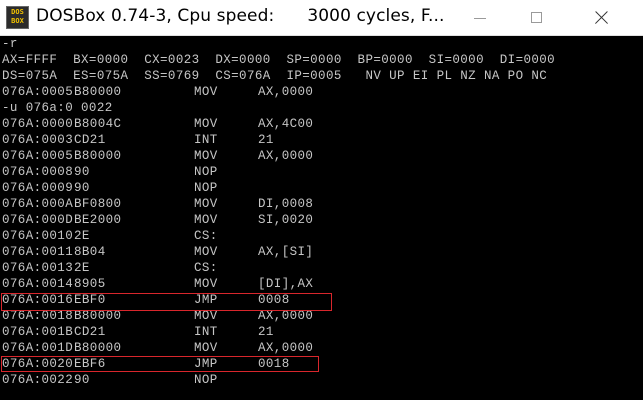  Describe the element at coordinates (90, 252) in the screenshot. I see `instr-bytes: 8B04` at that location.